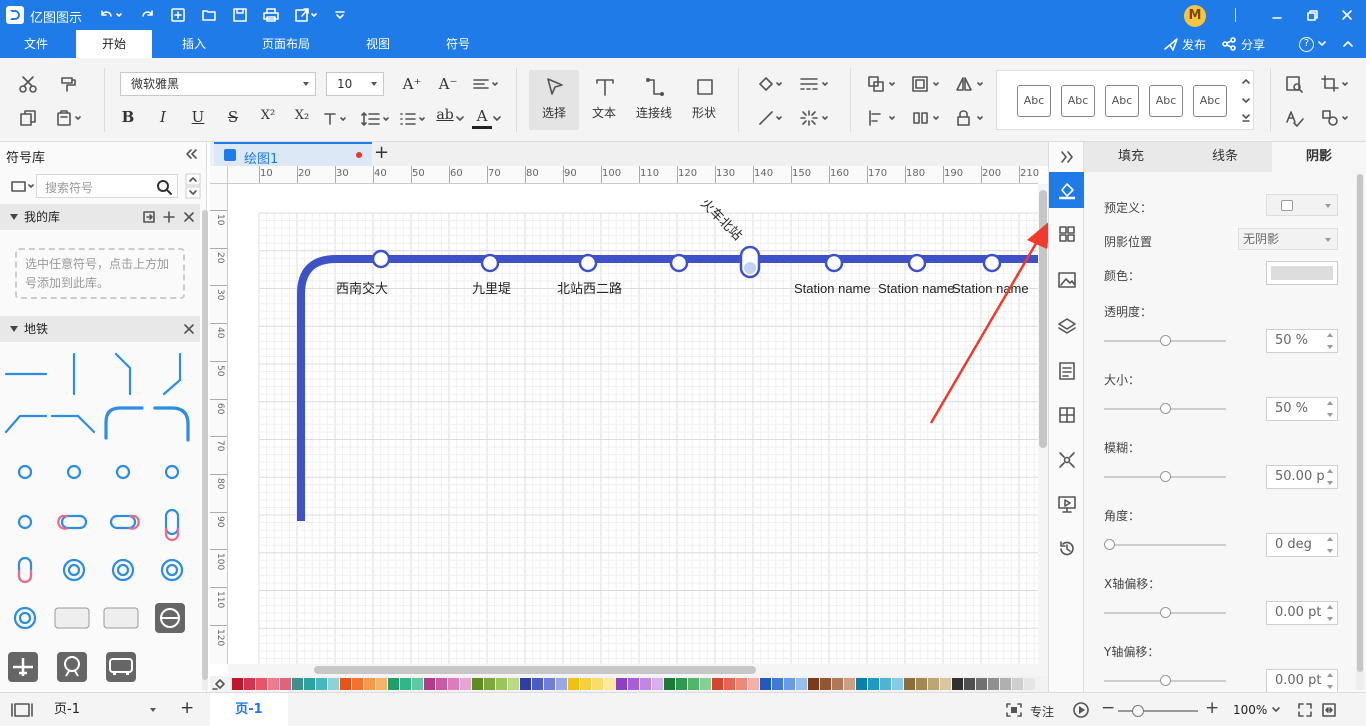  I want to click on style-swatch: Abc, so click(1078, 101).